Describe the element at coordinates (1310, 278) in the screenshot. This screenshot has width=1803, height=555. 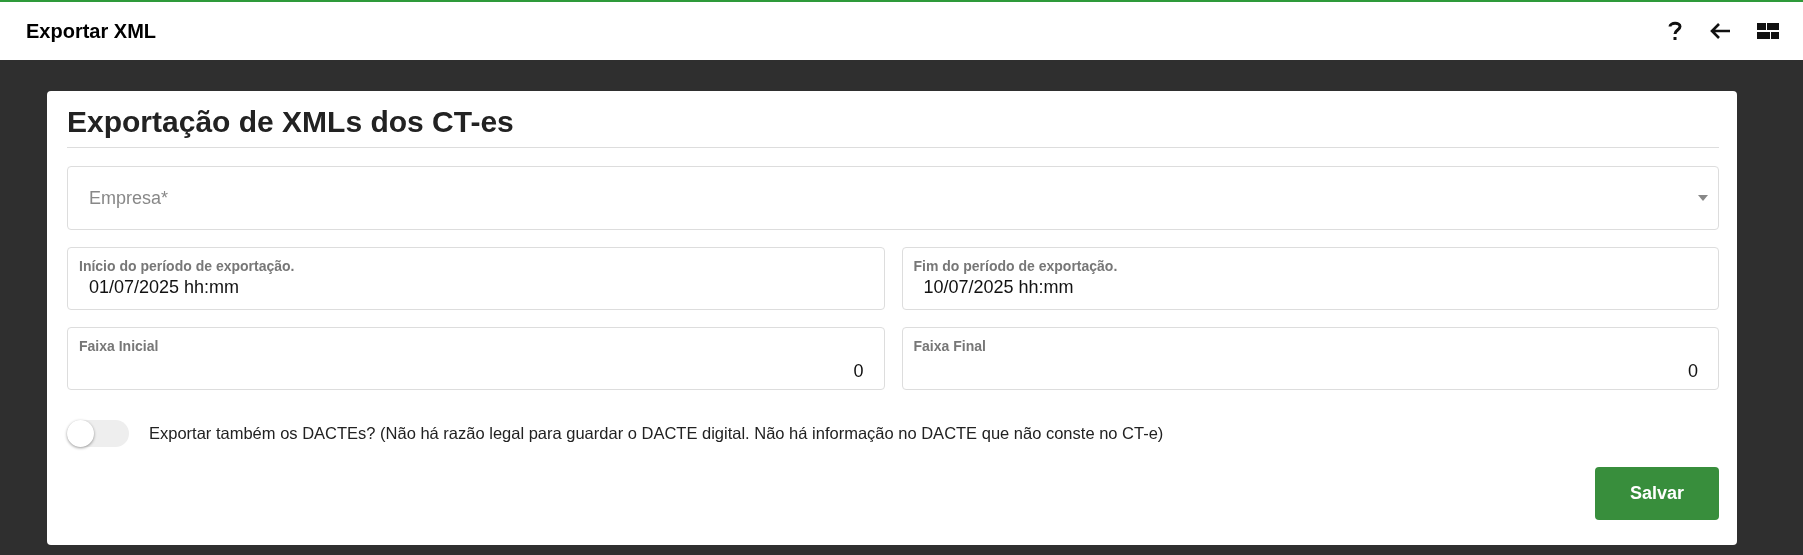
I see `date-field: Fim do período de exportação. 10/07/2025 hh:mm` at that location.